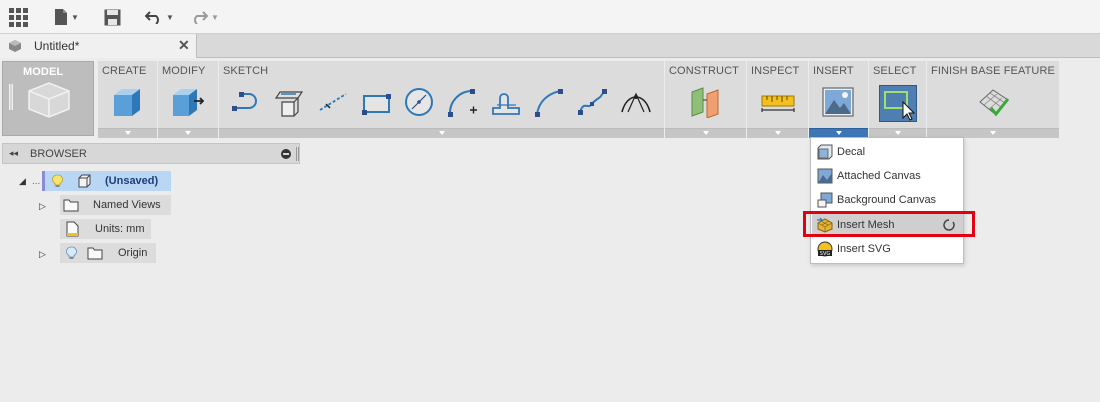 The height and width of the screenshot is (402, 1100). Describe the element at coordinates (290, 102) in the screenshot. I see `project-icon` at that location.